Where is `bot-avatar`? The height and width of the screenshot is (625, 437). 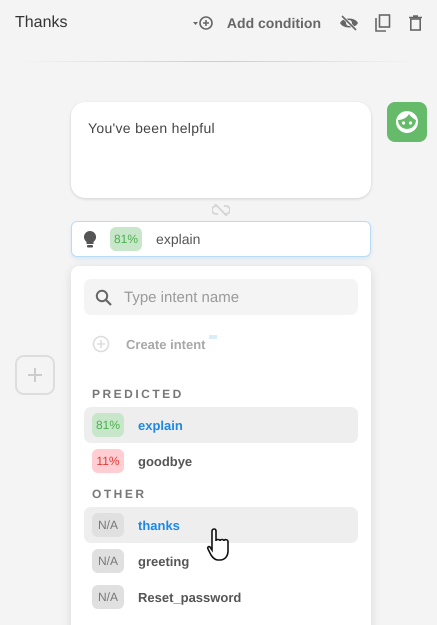 bot-avatar is located at coordinates (407, 122).